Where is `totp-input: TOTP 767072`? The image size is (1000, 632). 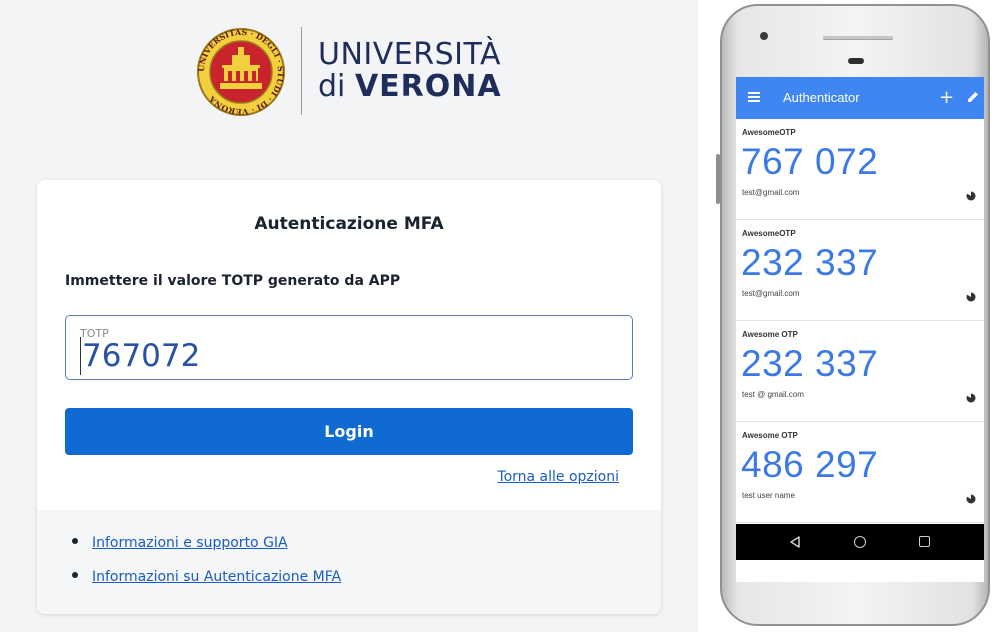 totp-input: TOTP 767072 is located at coordinates (349, 347).